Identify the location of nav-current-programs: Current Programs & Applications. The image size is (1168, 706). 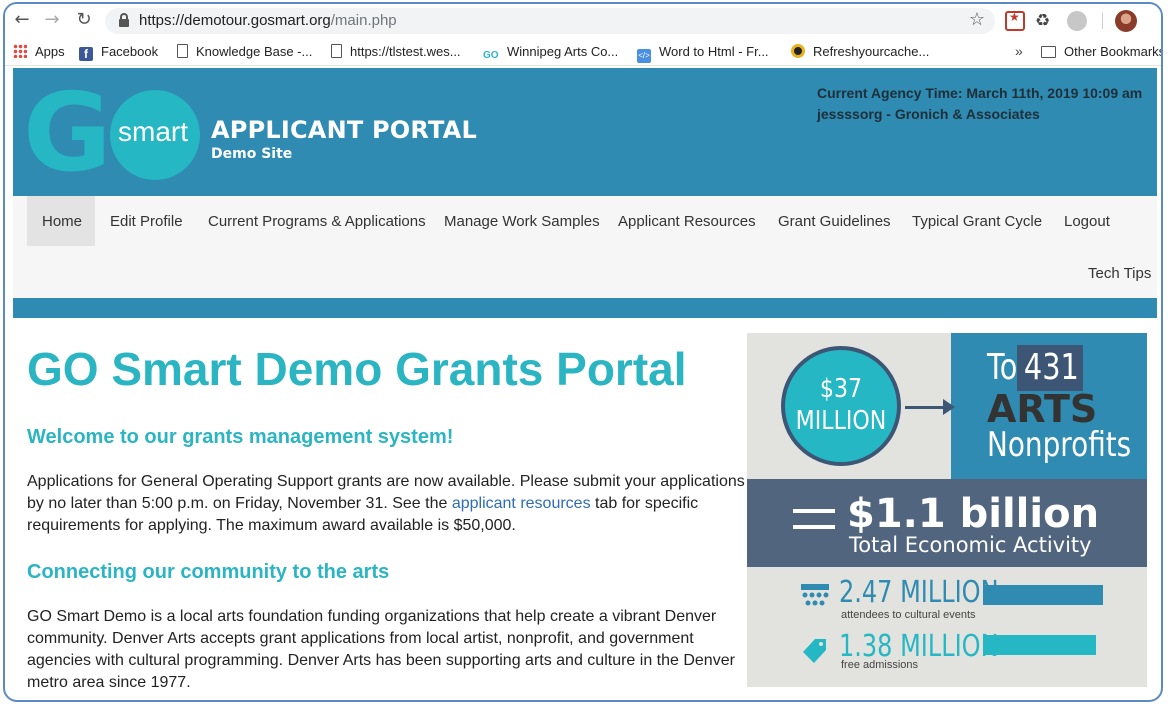
(317, 221).